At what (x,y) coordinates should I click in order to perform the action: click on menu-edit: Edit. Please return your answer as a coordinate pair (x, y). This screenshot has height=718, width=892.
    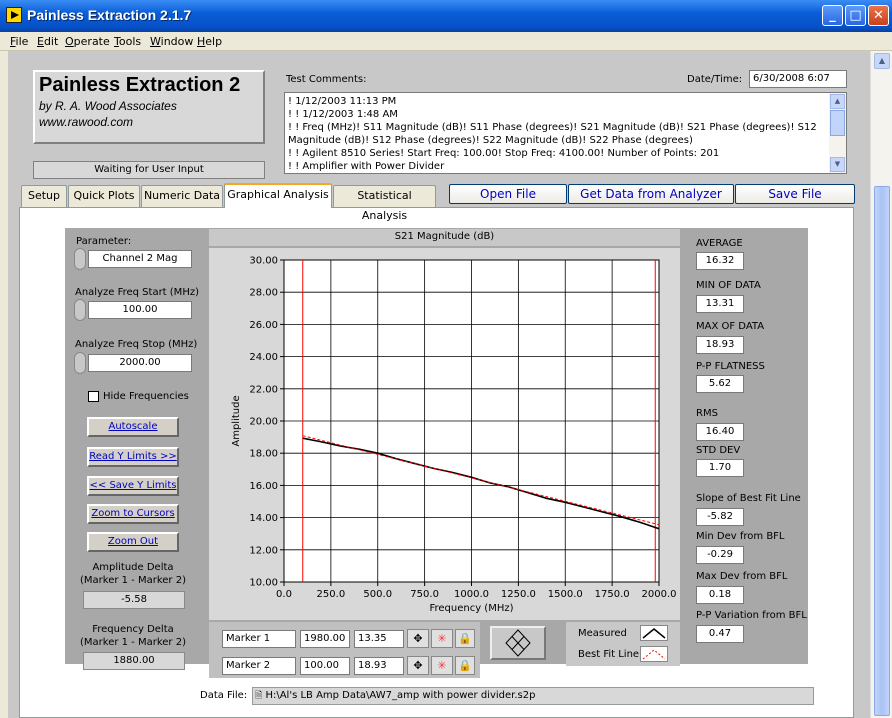
    Looking at the image, I should click on (47, 41).